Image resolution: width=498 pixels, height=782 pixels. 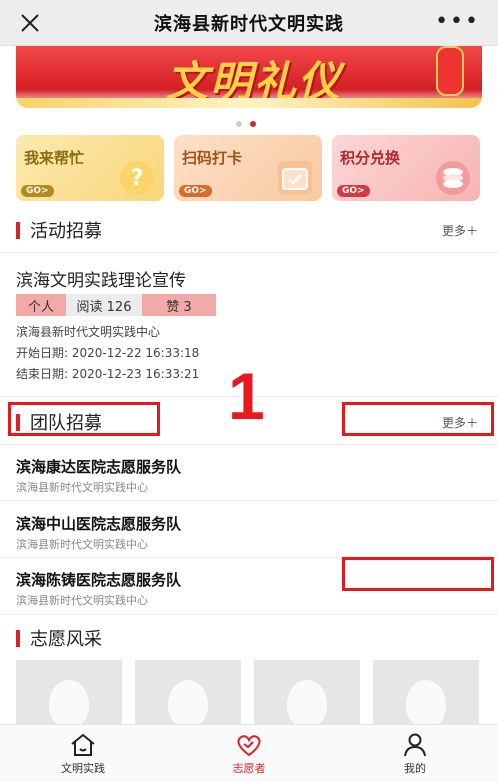 I want to click on quick-link-points: 积分兑换 GO>, so click(x=406, y=168).